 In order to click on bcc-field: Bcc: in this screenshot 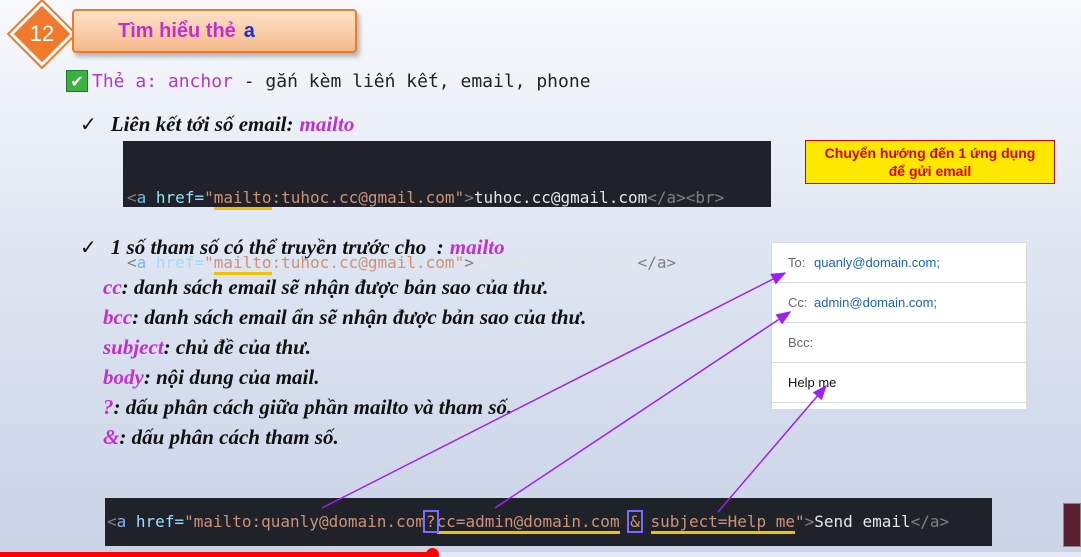, I will do `click(900, 343)`.